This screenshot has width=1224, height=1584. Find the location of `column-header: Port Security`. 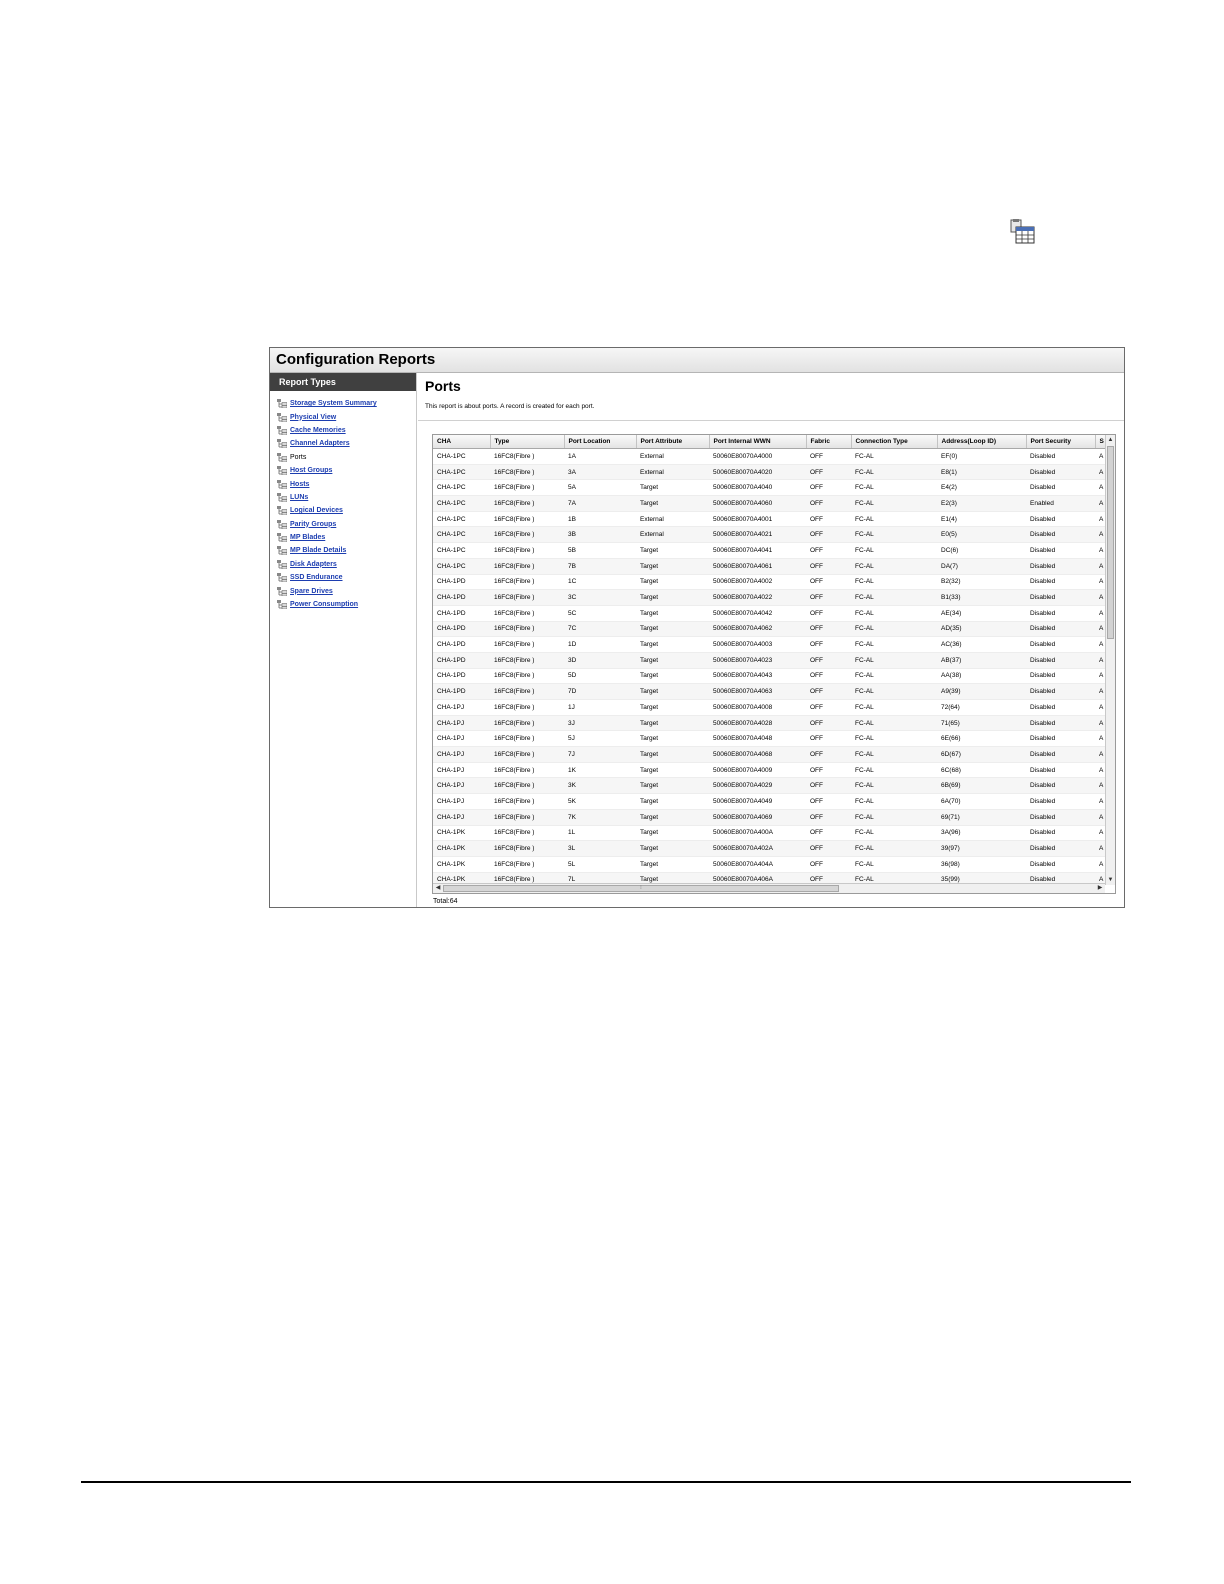

column-header: Port Security is located at coordinates (1061, 442).